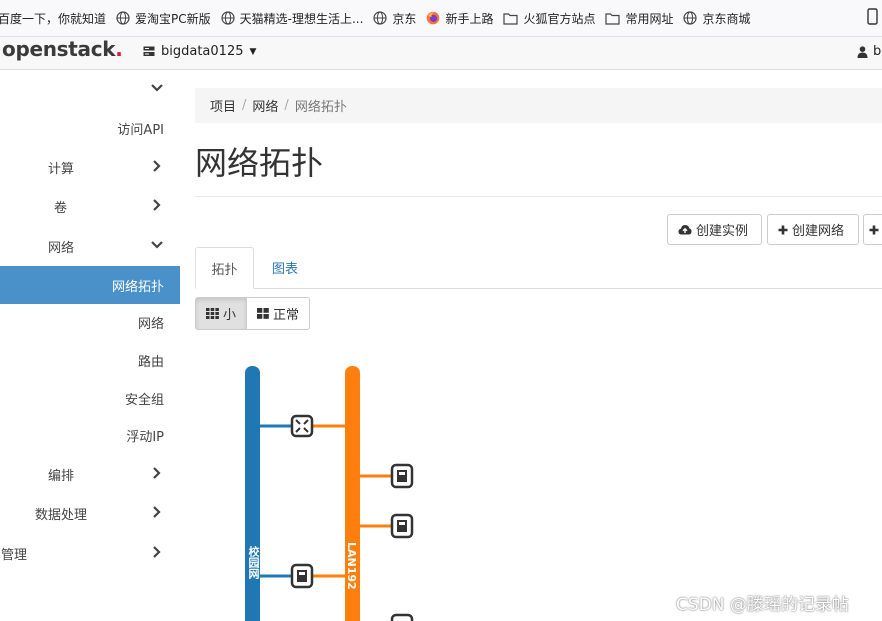 This screenshot has width=882, height=621. Describe the element at coordinates (722, 231) in the screenshot. I see `create-instance-label: 创建实例` at that location.